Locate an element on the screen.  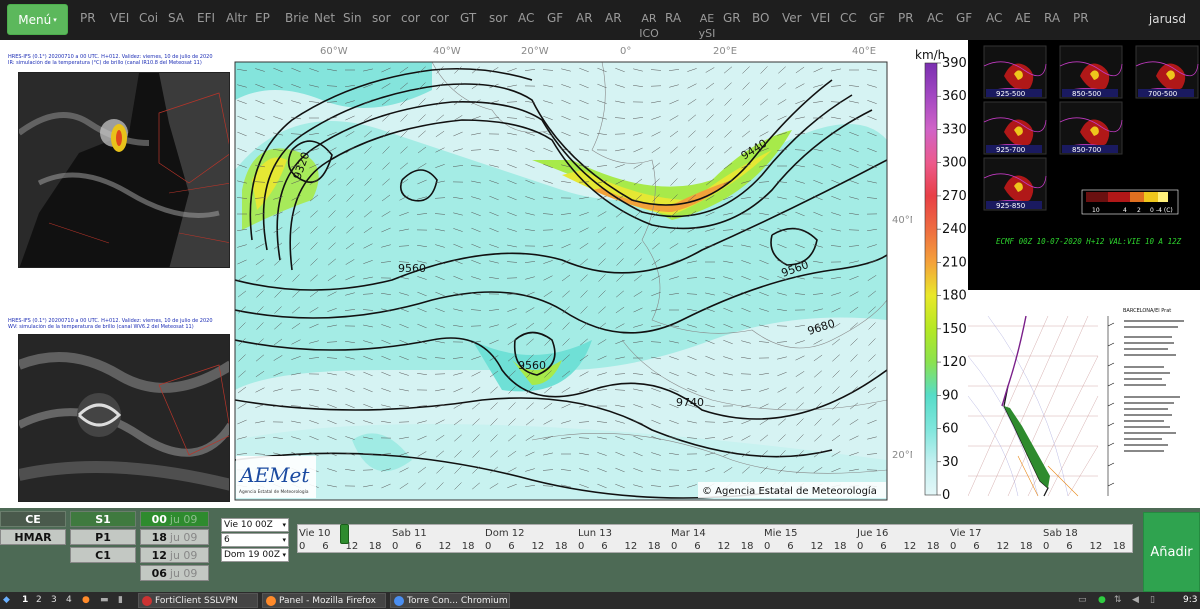
chevron-down-icon: ▾ is located at coordinates (284, 525).